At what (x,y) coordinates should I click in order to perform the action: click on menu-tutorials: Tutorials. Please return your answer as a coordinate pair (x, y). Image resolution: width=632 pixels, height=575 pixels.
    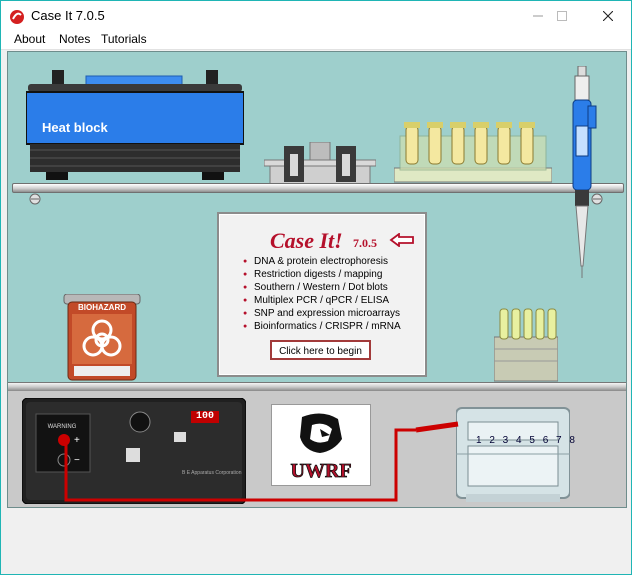
    Looking at the image, I should click on (124, 39).